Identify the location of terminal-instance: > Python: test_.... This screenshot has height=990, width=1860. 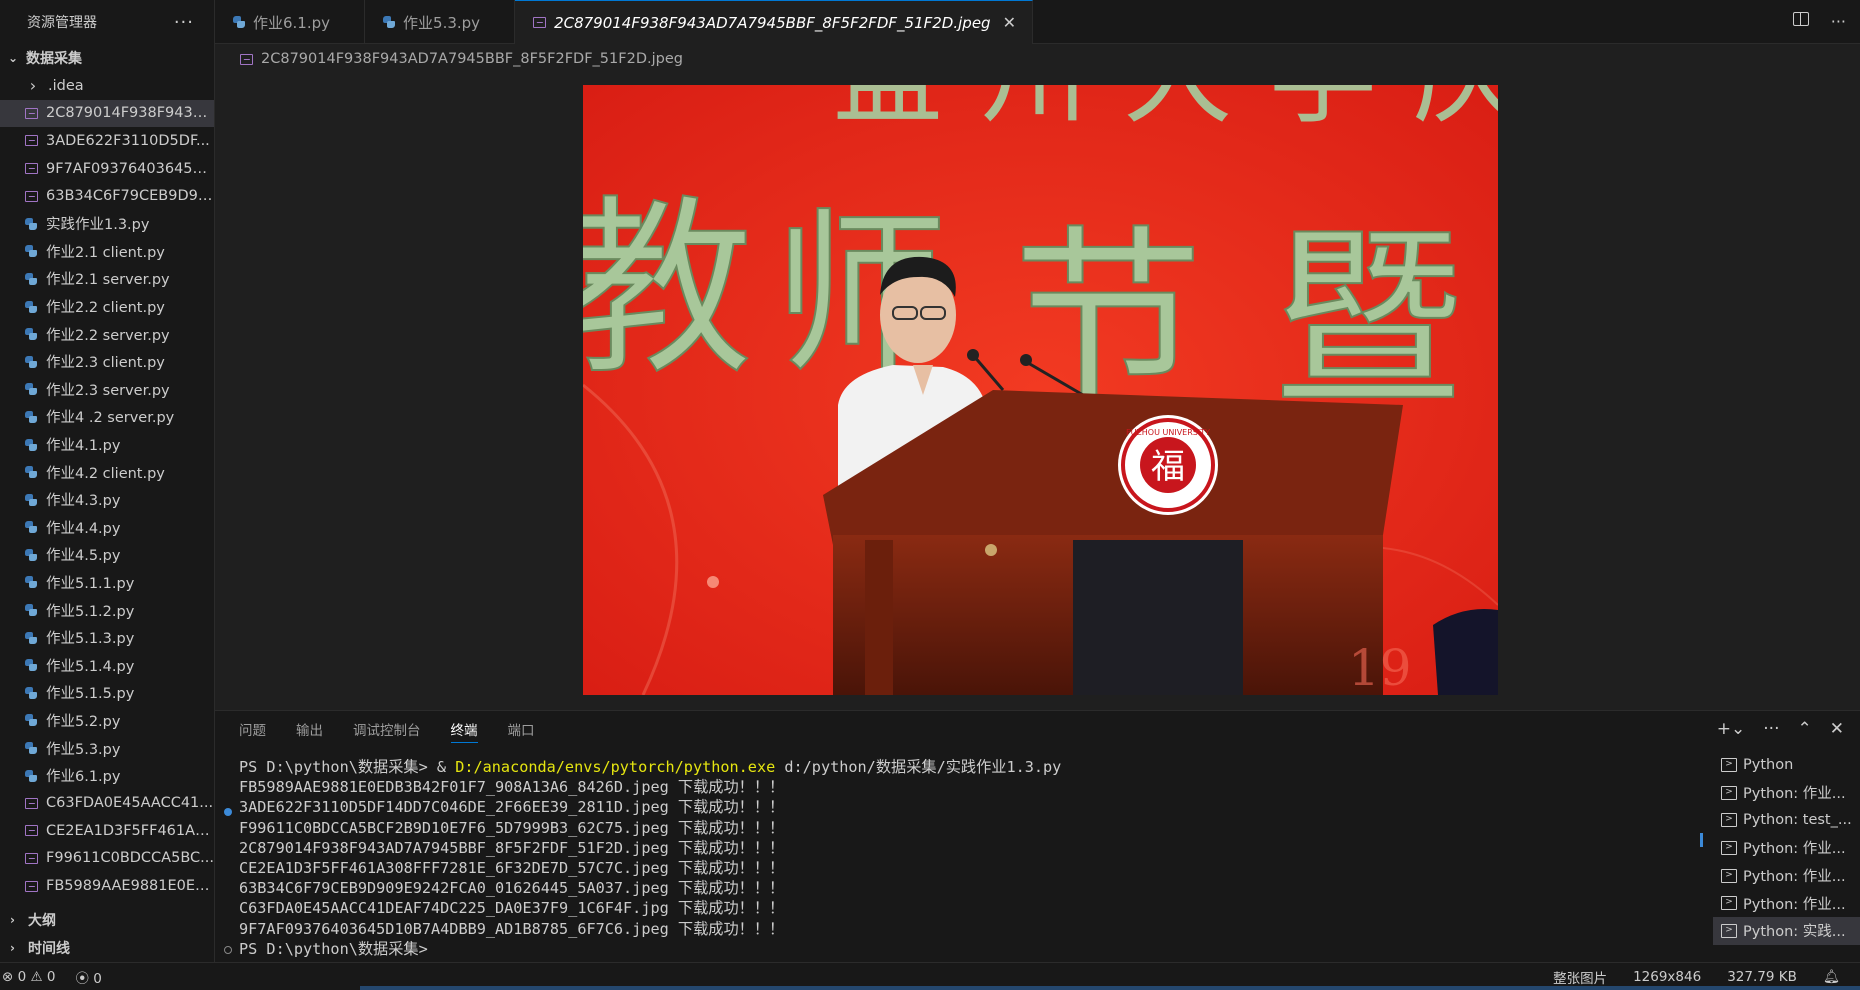
(1786, 820).